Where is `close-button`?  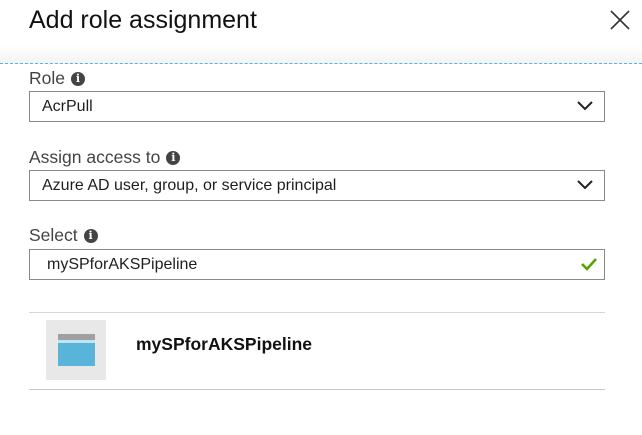
close-button is located at coordinates (619, 19).